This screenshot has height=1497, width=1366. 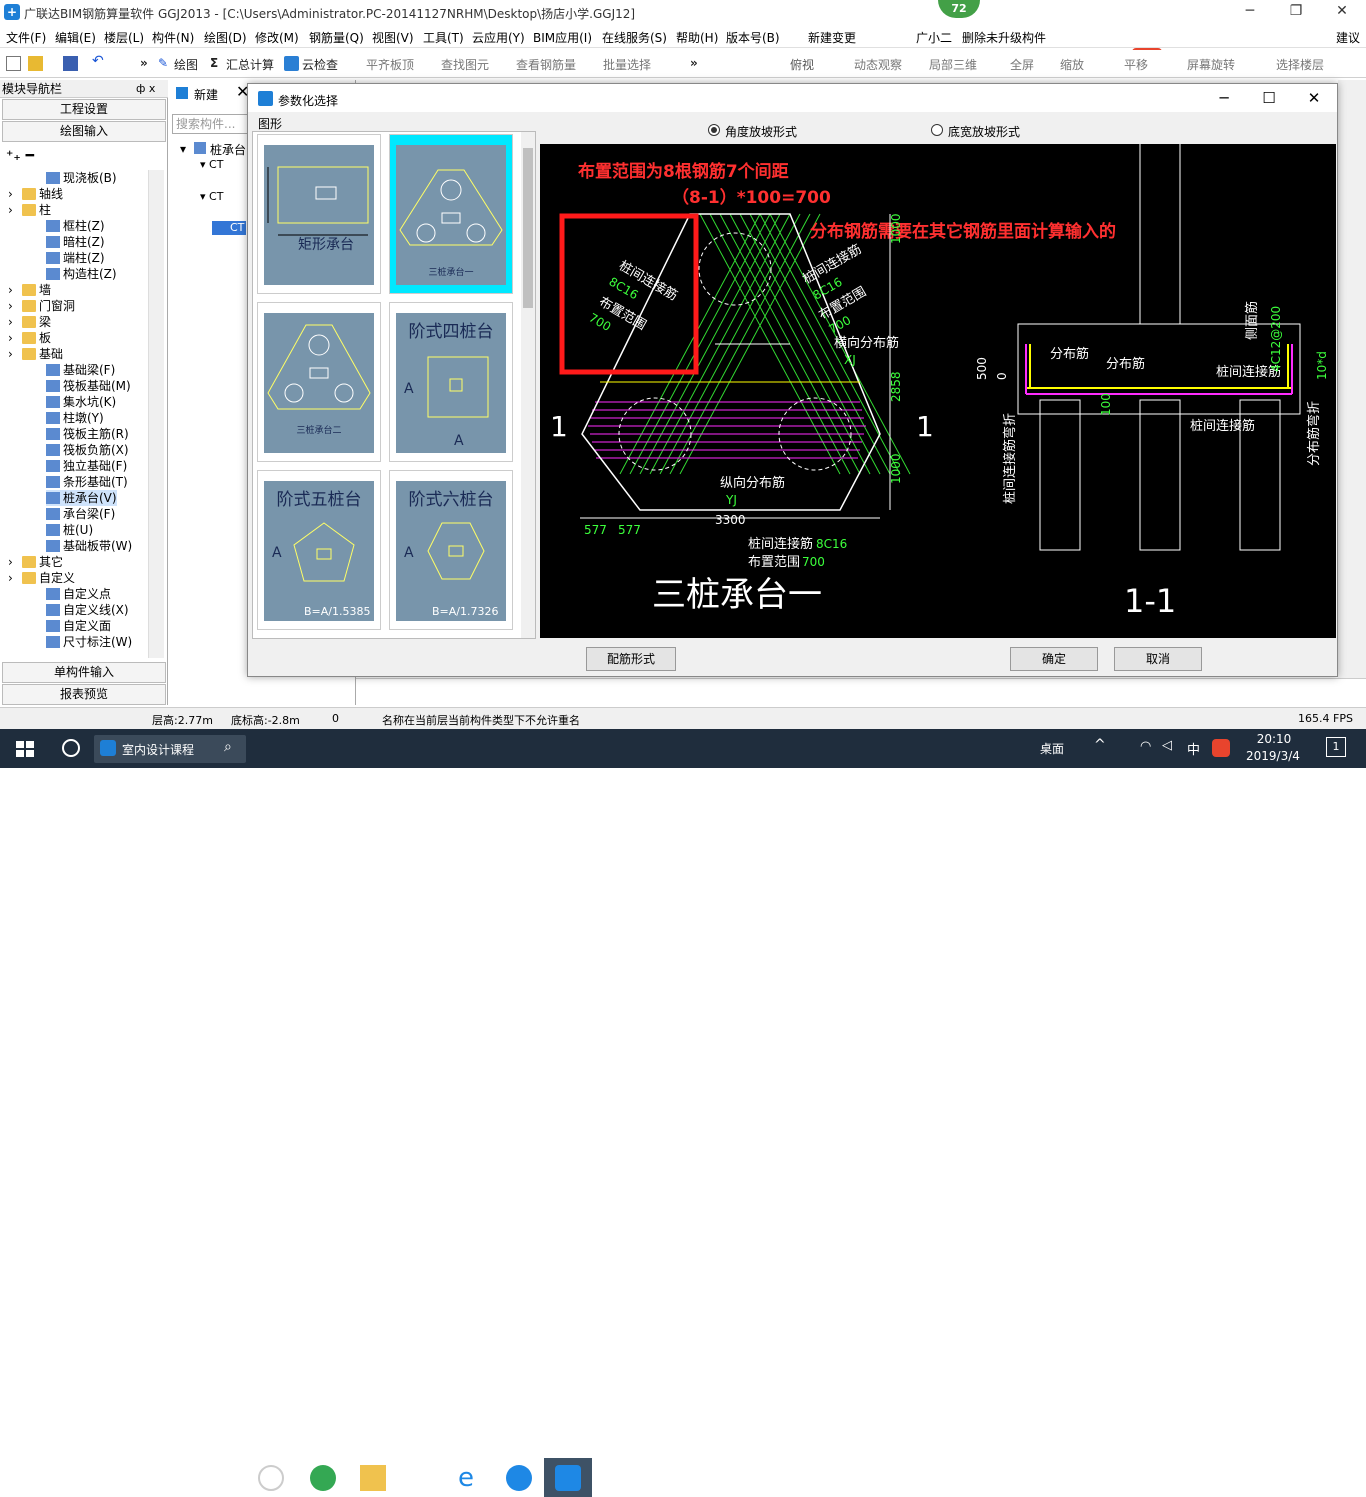 What do you see at coordinates (336, 37) in the screenshot?
I see `menu-rebar: 钢筋量(Q)` at bounding box center [336, 37].